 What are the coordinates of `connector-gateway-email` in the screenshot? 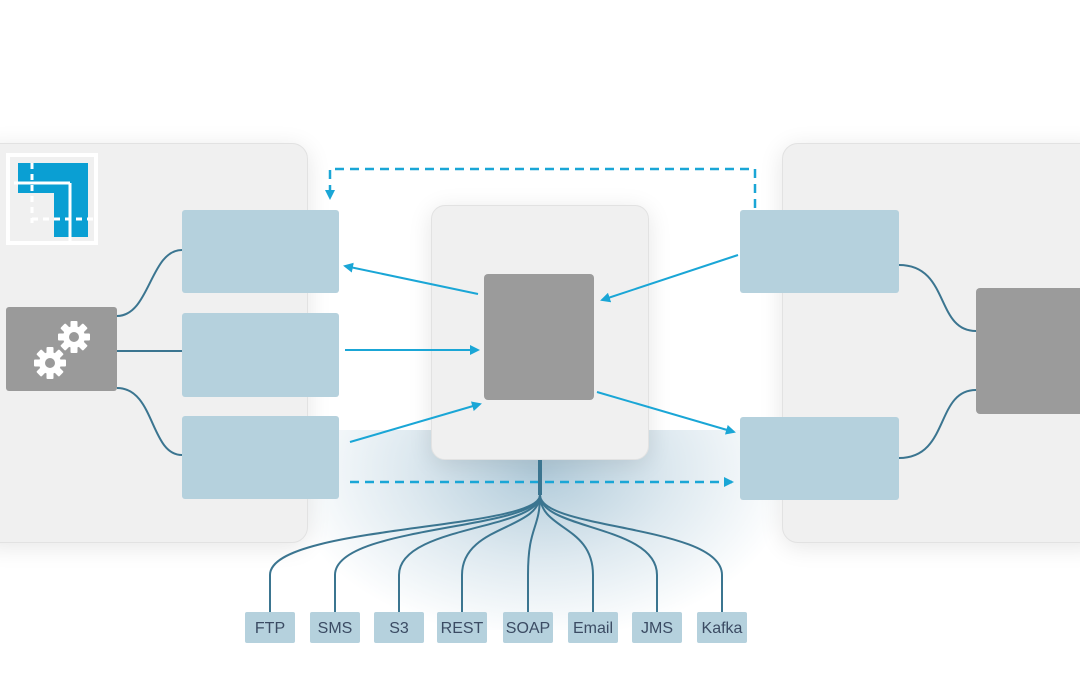 It's located at (566, 553).